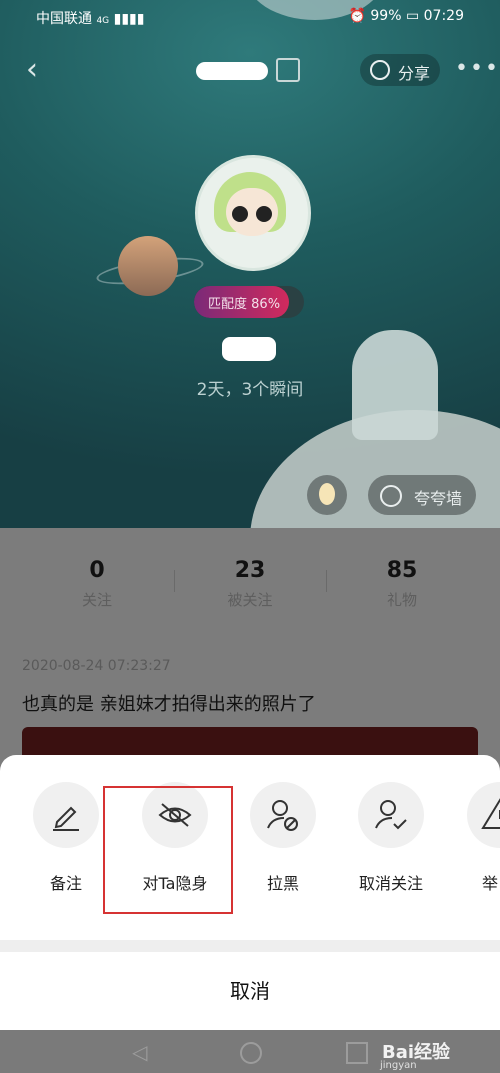  What do you see at coordinates (443, 16) in the screenshot?
I see `clock: 07:29` at bounding box center [443, 16].